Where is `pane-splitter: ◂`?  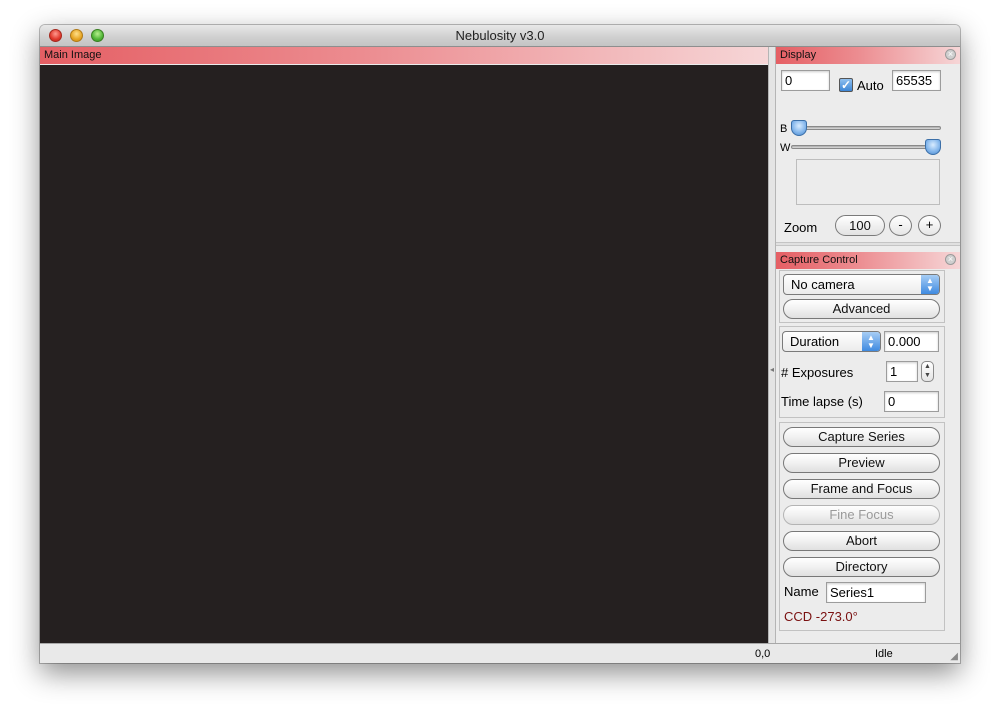
pane-splitter: ◂ is located at coordinates (772, 345).